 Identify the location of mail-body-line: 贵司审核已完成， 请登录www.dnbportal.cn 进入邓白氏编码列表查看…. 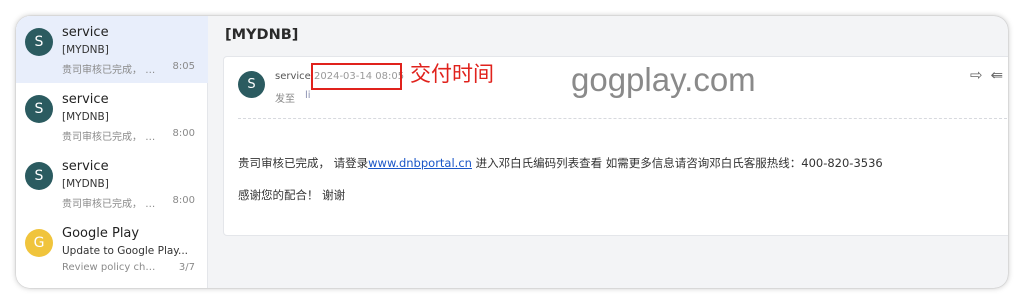
(560, 163).